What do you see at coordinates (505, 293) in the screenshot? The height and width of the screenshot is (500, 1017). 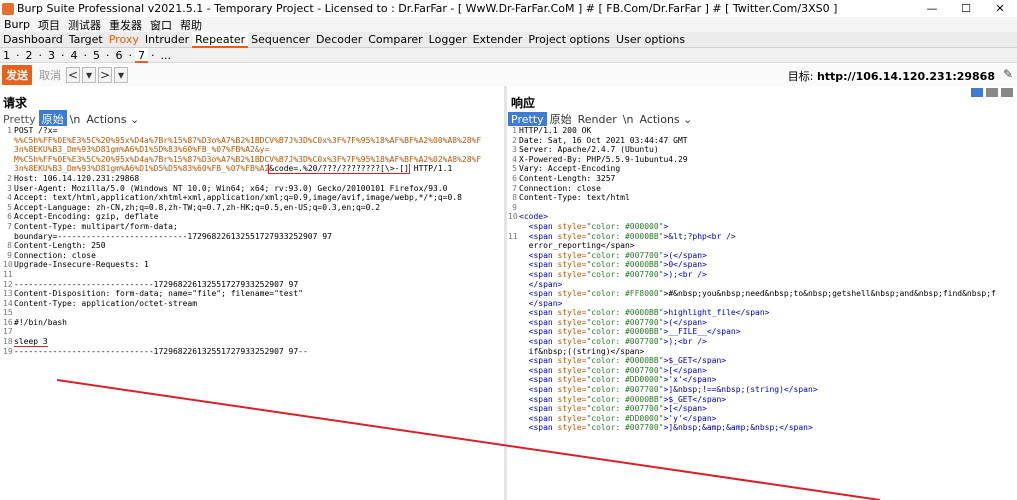 I see `panel-divider` at bounding box center [505, 293].